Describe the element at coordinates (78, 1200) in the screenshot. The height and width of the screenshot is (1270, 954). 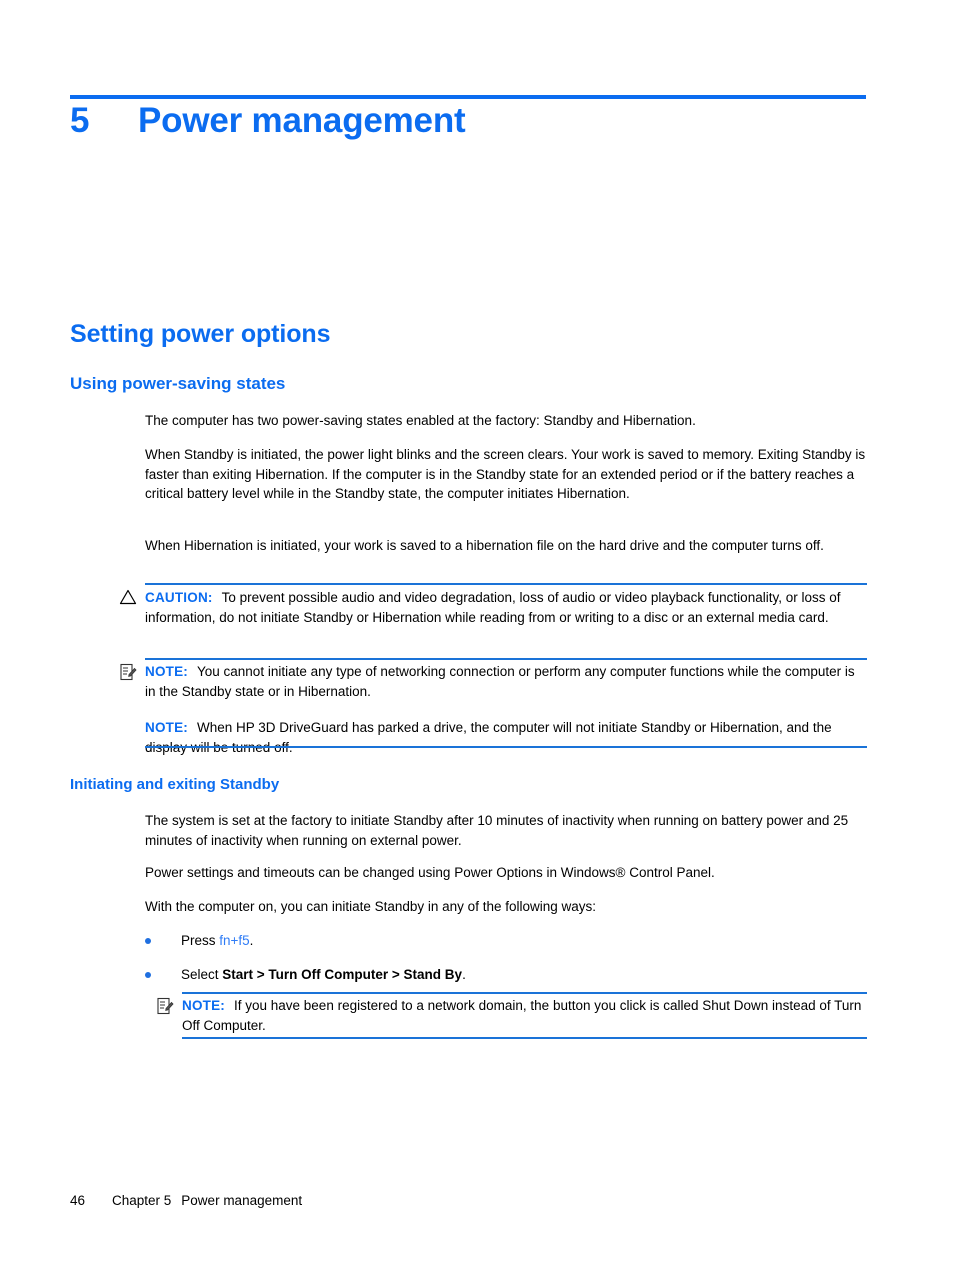
I see `footer-page-number: 46` at that location.